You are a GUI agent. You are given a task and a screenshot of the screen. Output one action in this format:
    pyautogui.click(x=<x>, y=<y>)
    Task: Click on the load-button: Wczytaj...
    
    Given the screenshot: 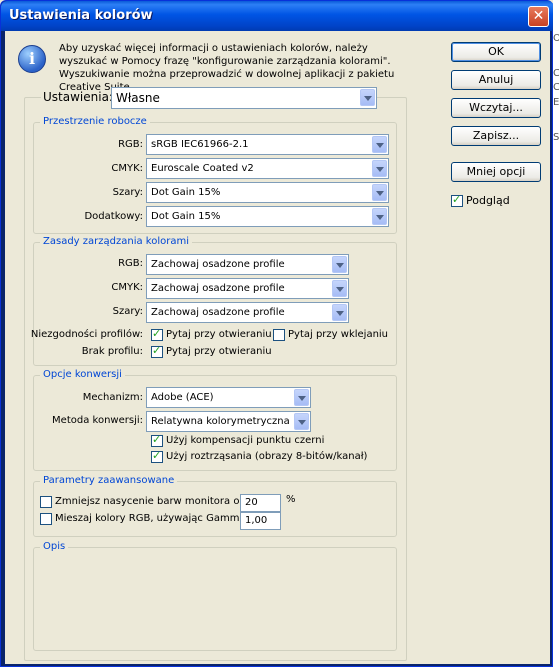 What is the action you would take?
    pyautogui.click(x=496, y=108)
    